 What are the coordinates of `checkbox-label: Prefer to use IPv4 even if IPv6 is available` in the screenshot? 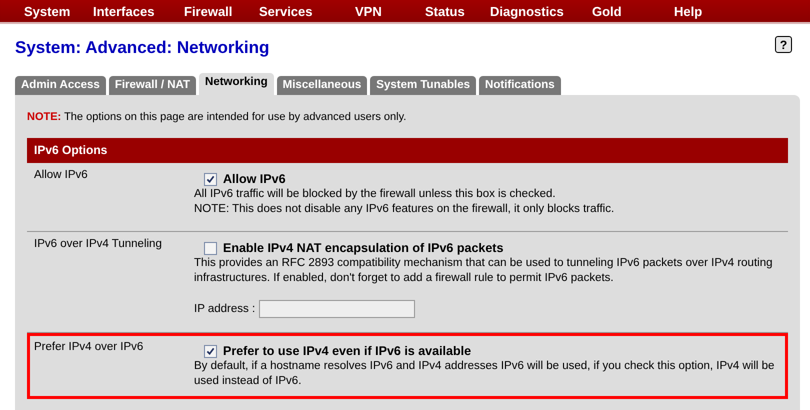 It's located at (347, 351).